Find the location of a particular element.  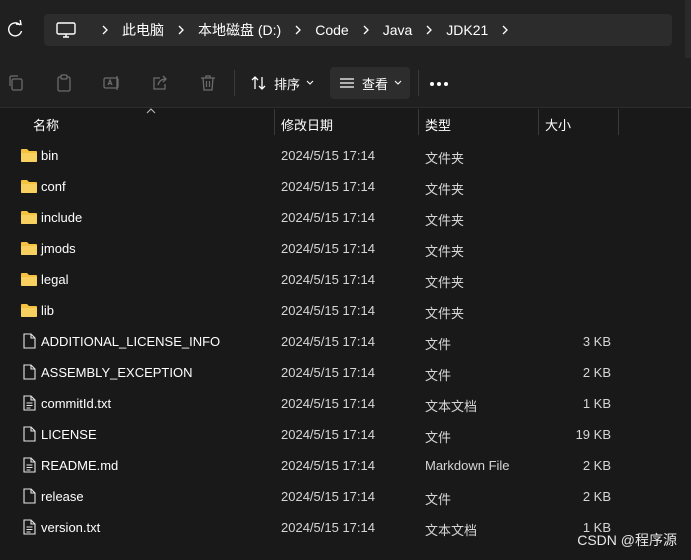

file-row: bin 2024/5/15 17:14 文件夹 is located at coordinates (345, 155).